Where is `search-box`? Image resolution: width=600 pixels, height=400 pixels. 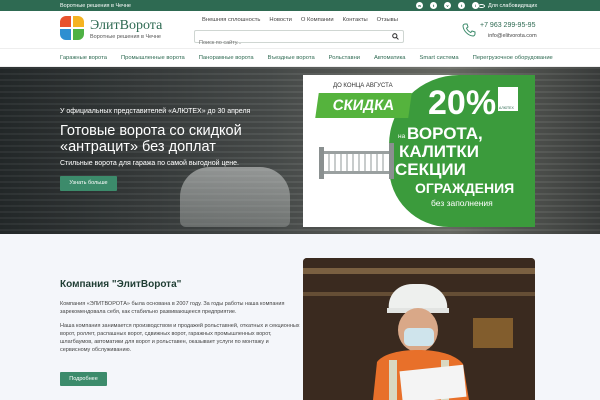 search-box is located at coordinates (299, 39).